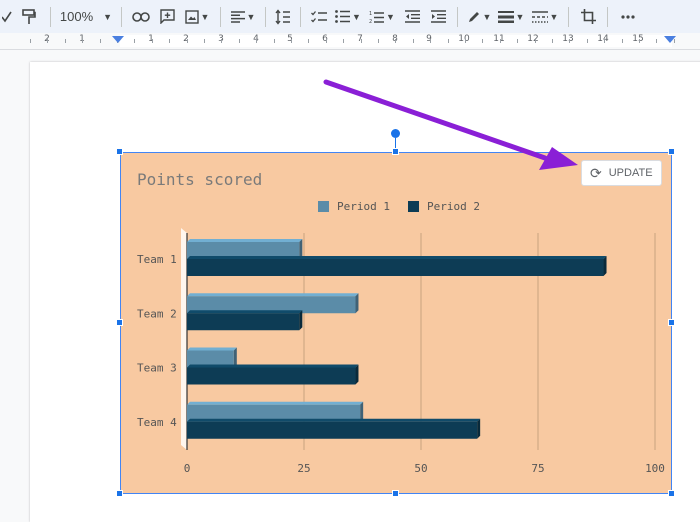 The height and width of the screenshot is (522, 700). I want to click on resize-handle-bottom-right, so click(671, 493).